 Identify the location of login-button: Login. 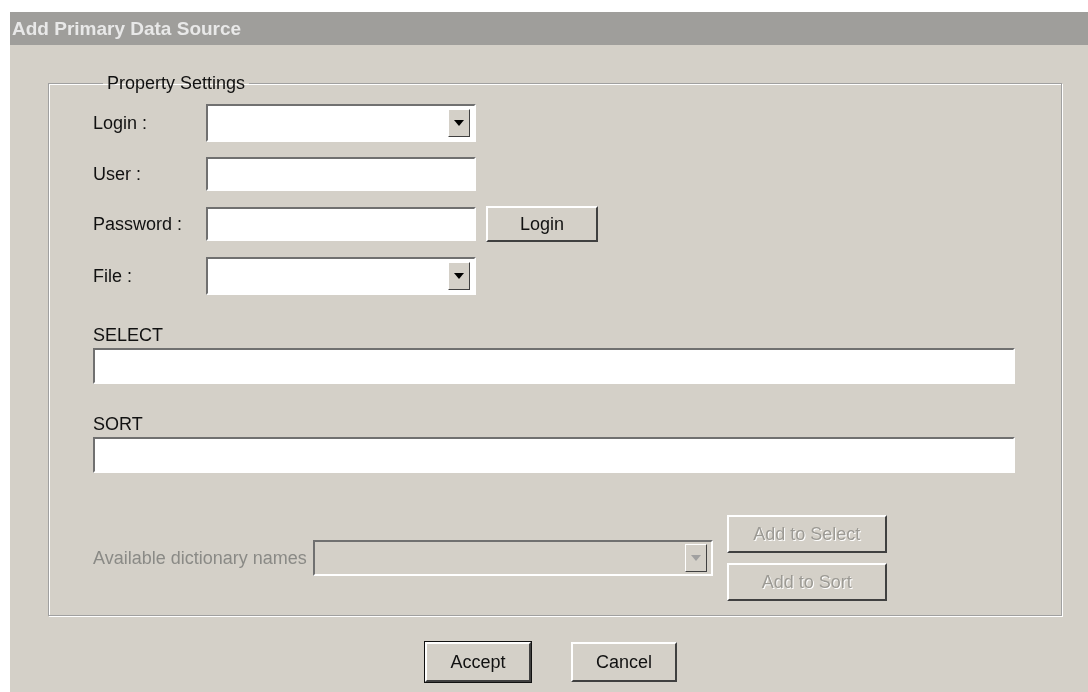
(542, 224).